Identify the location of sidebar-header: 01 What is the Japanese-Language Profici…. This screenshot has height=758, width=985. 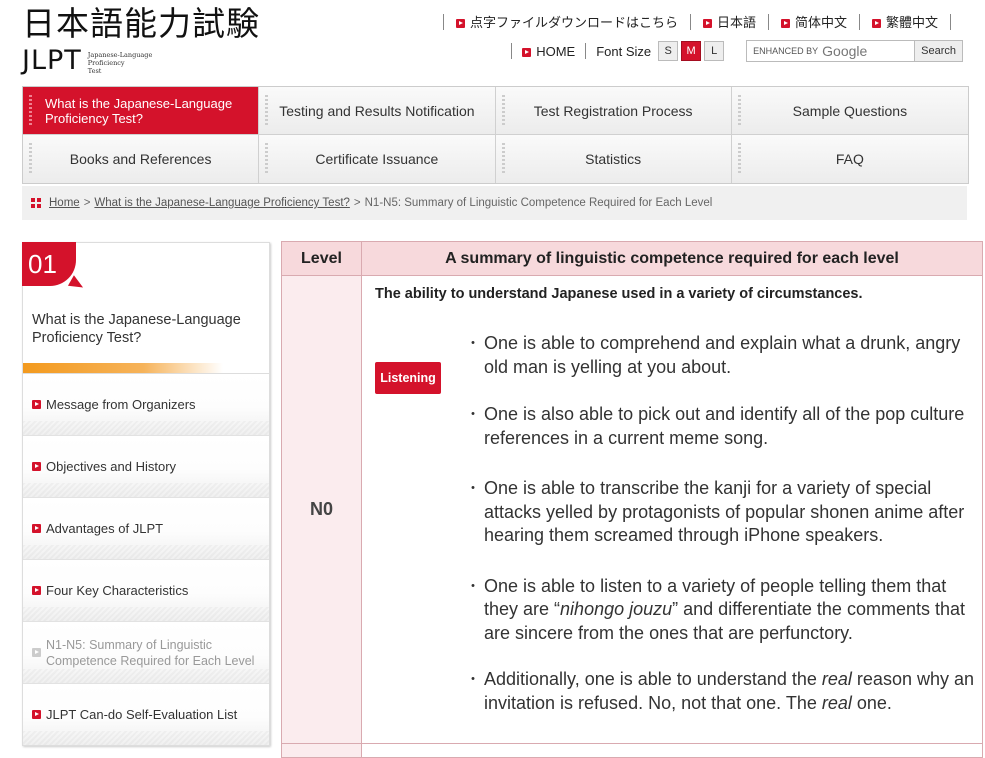
(145, 308).